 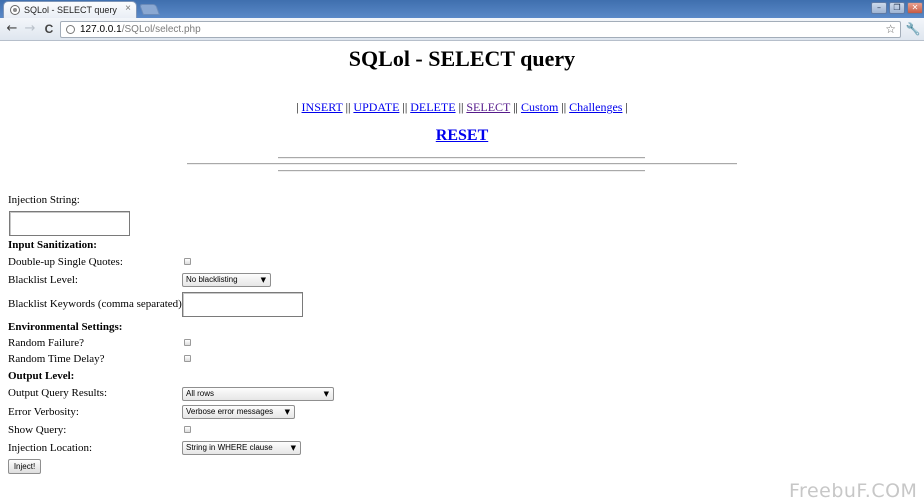 I want to click on browser-tab-active: SQLol - SELECT query ×, so click(x=70, y=9).